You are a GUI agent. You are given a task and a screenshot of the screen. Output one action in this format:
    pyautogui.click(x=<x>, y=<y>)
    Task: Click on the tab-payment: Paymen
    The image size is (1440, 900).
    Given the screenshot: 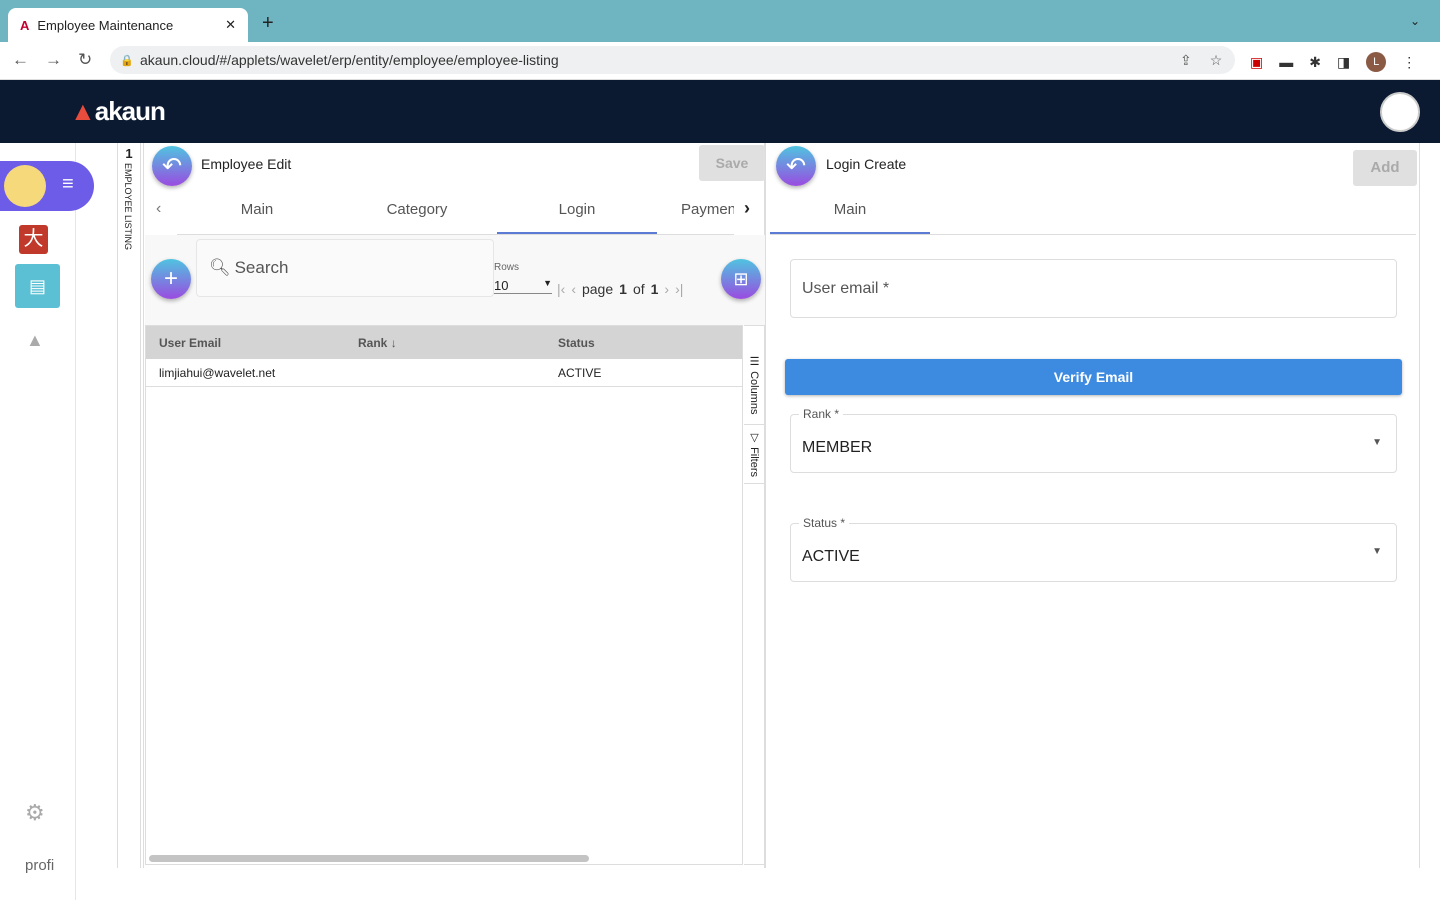 What is the action you would take?
    pyautogui.click(x=695, y=210)
    